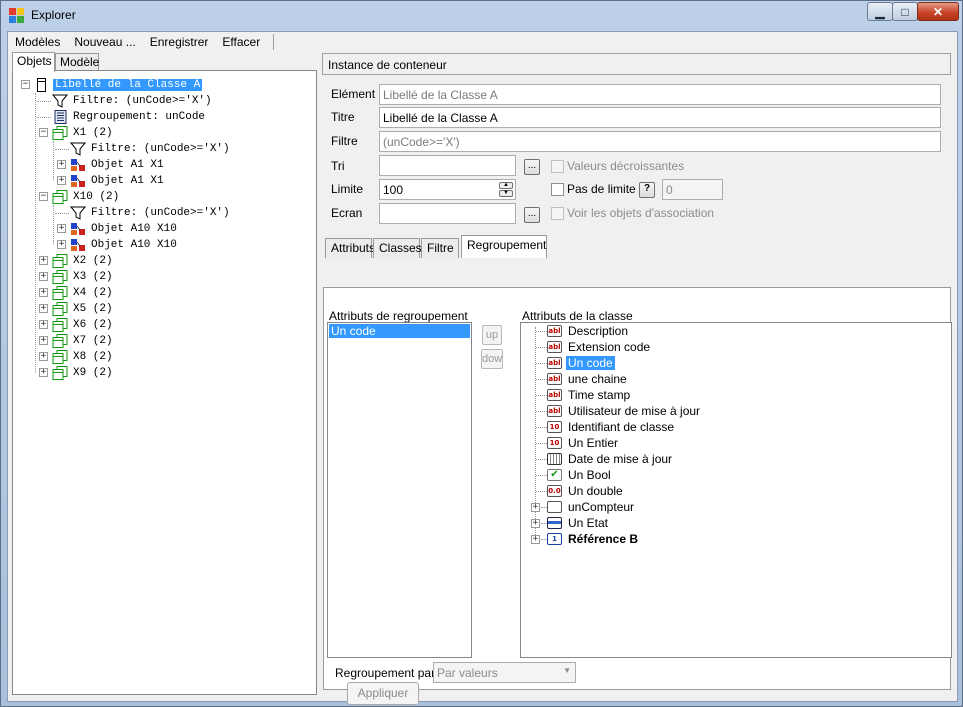  Describe the element at coordinates (33, 62) in the screenshot. I see `tab-objets: Objets` at that location.